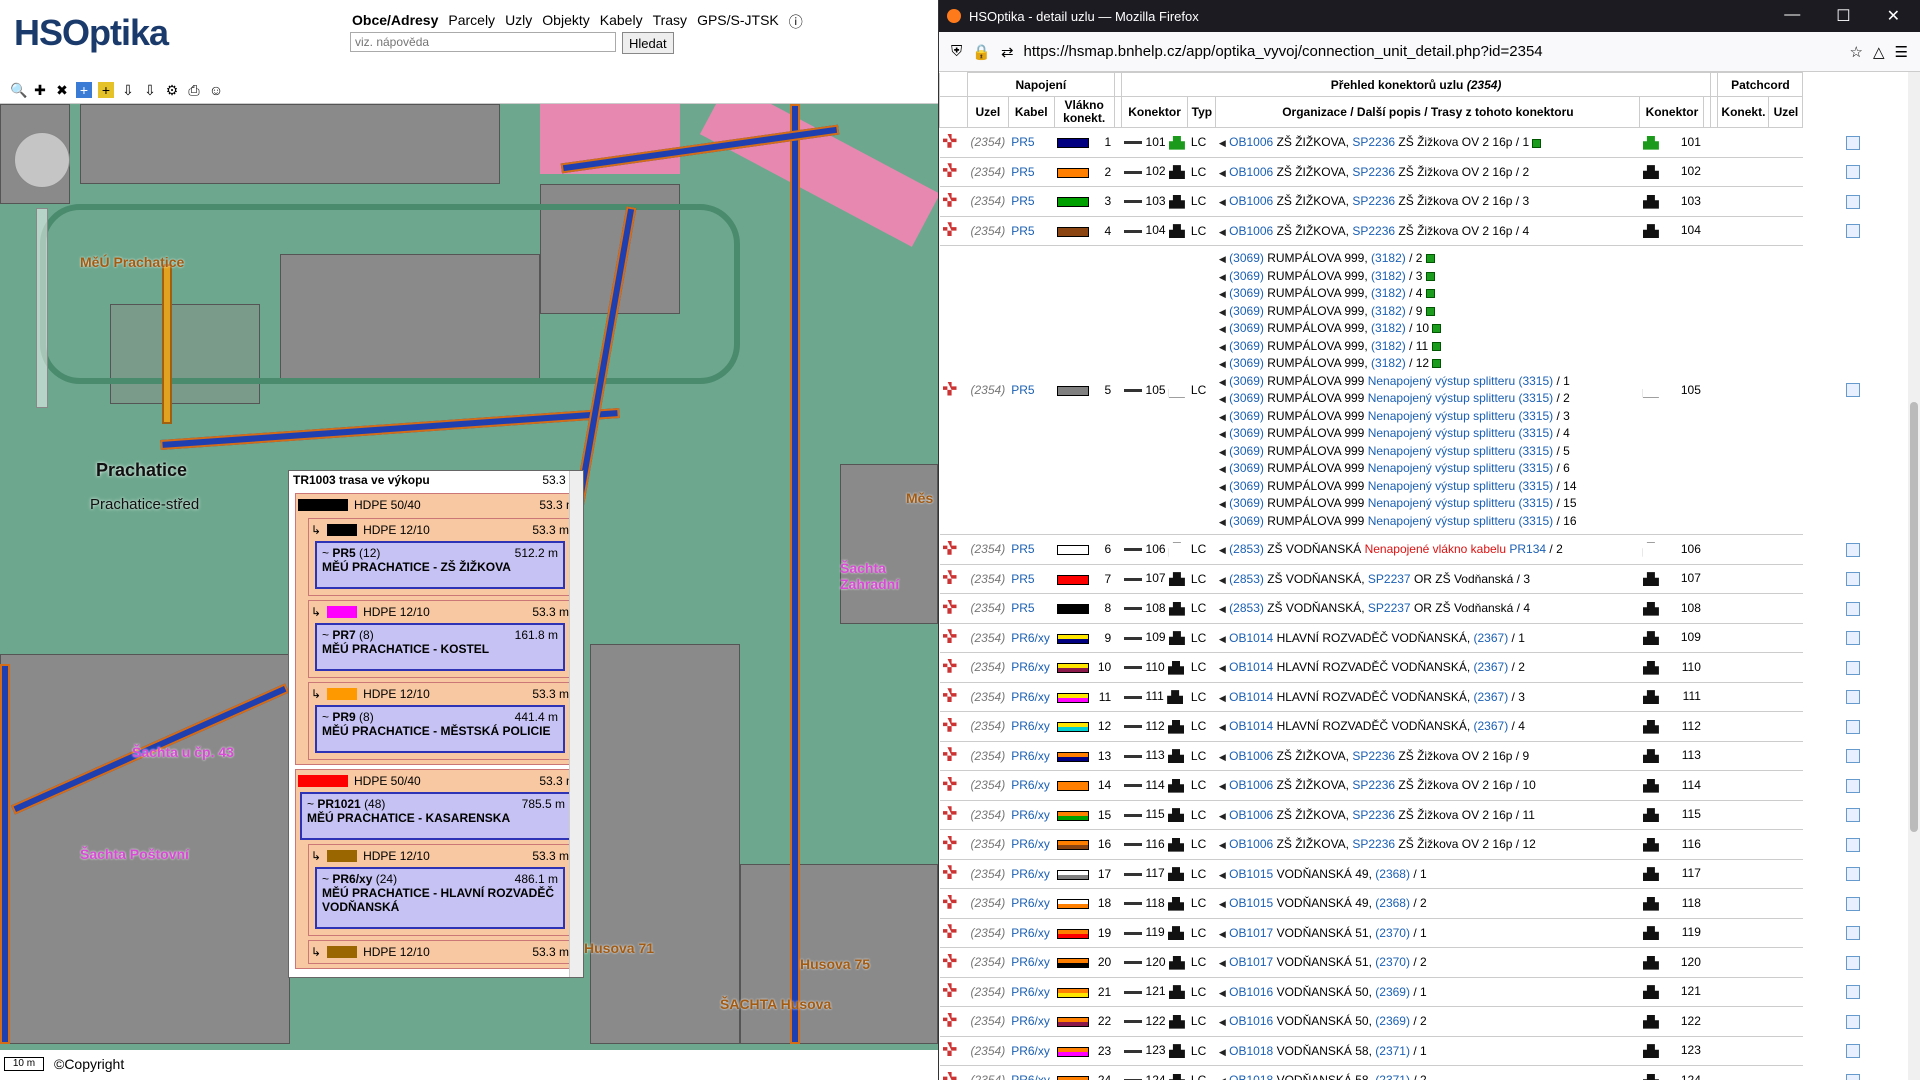 The height and width of the screenshot is (1080, 1920). Describe the element at coordinates (440, 647) in the screenshot. I see `cable-card: 161.8 m ~ PR7 (8) MĚÚ PRACHATICE - KOSTEL` at that location.